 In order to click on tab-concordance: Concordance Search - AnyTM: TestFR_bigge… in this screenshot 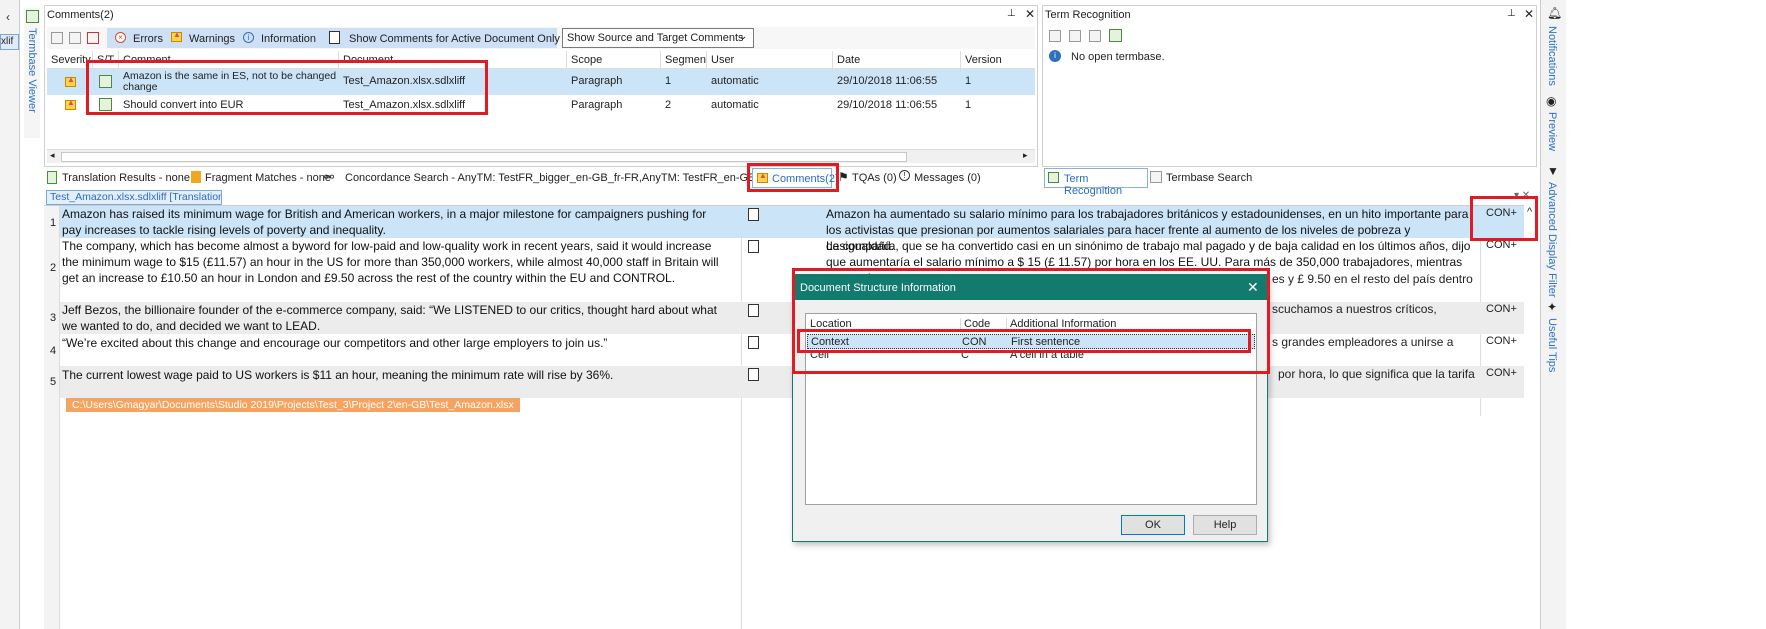, I will do `click(566, 178)`.